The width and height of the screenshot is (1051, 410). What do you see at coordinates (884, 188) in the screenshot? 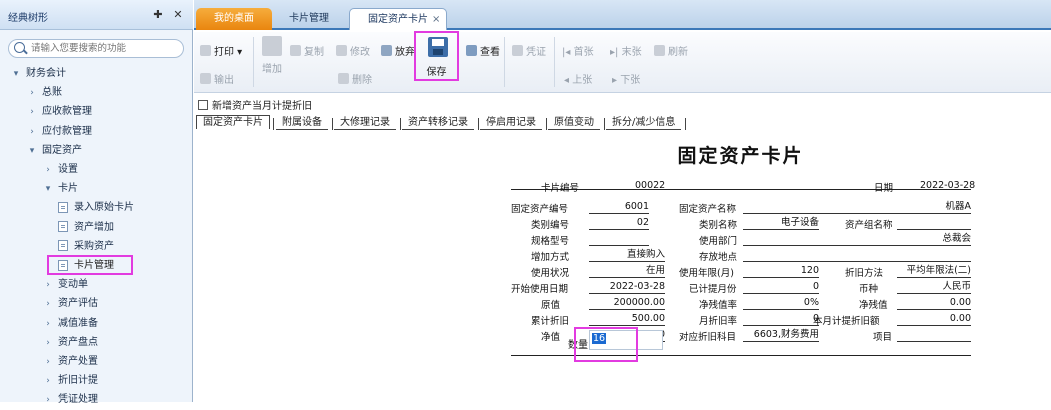
I see `date-label: 日期` at bounding box center [884, 188].